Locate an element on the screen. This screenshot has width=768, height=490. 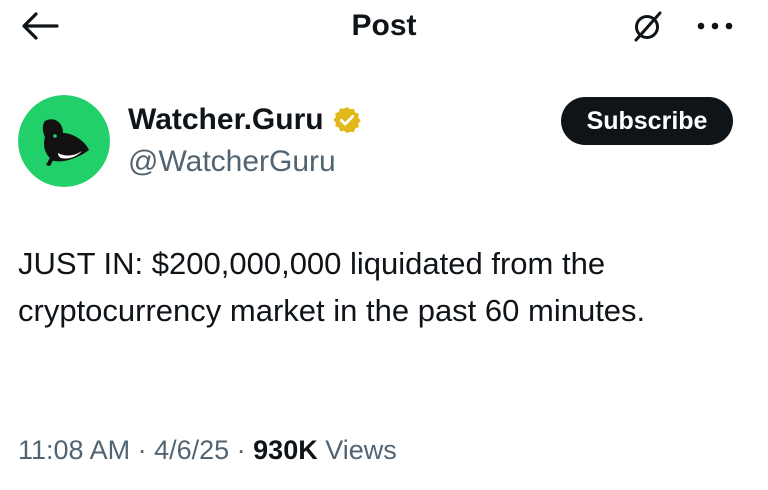
author-name-row: Watcher.Guru is located at coordinates (245, 120).